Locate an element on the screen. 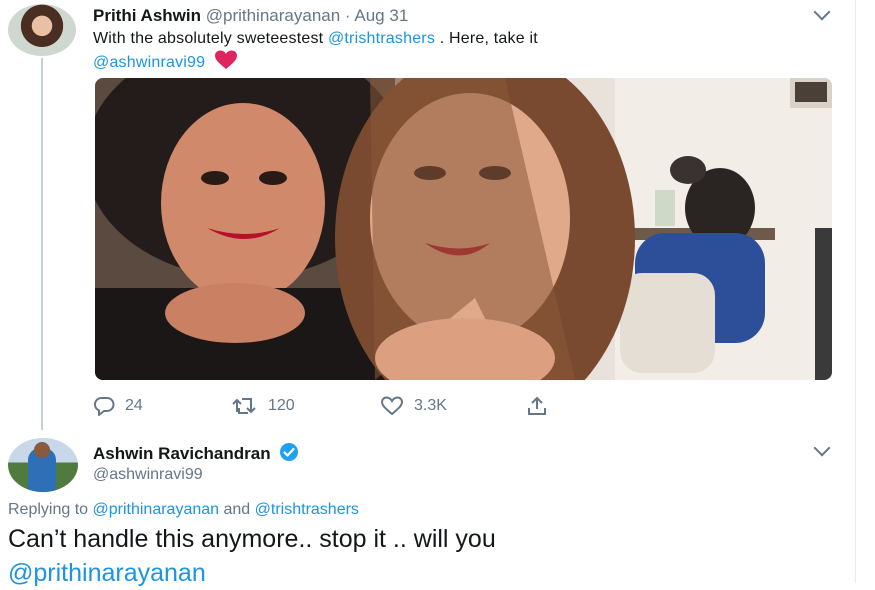 The width and height of the screenshot is (875, 590). tweet1-text-before: With the absolutely sweteestest is located at coordinates (208, 38).